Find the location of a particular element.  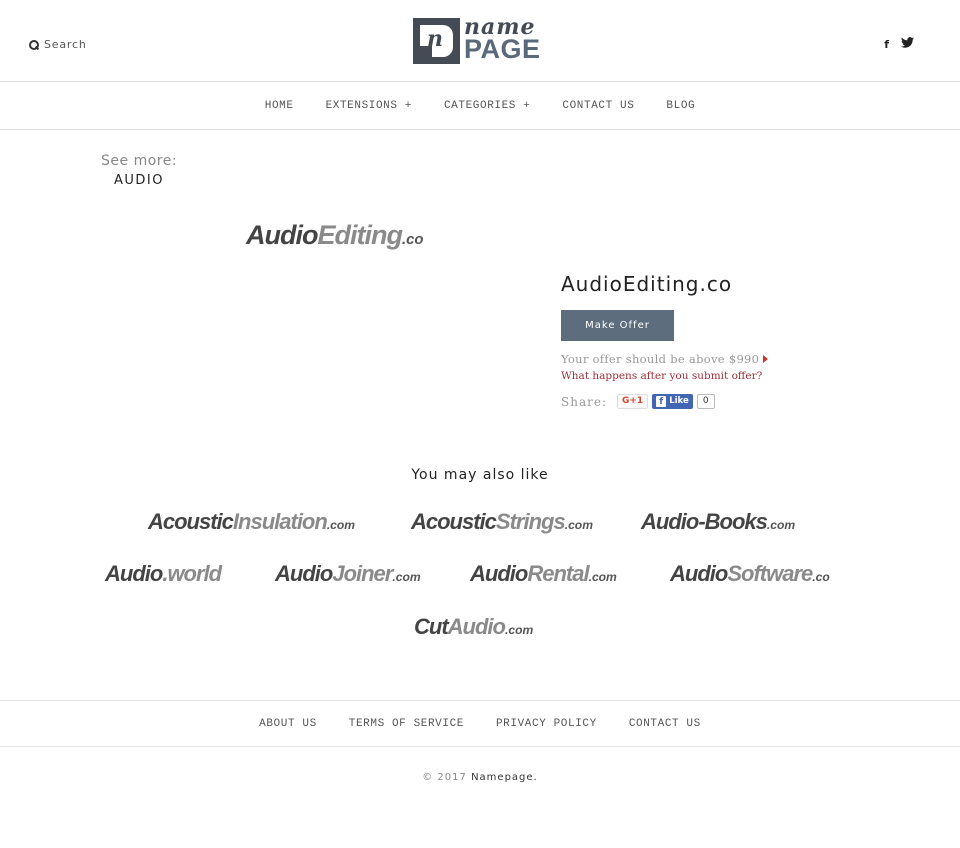

related-domain-part: Audio-Books is located at coordinates (704, 521).